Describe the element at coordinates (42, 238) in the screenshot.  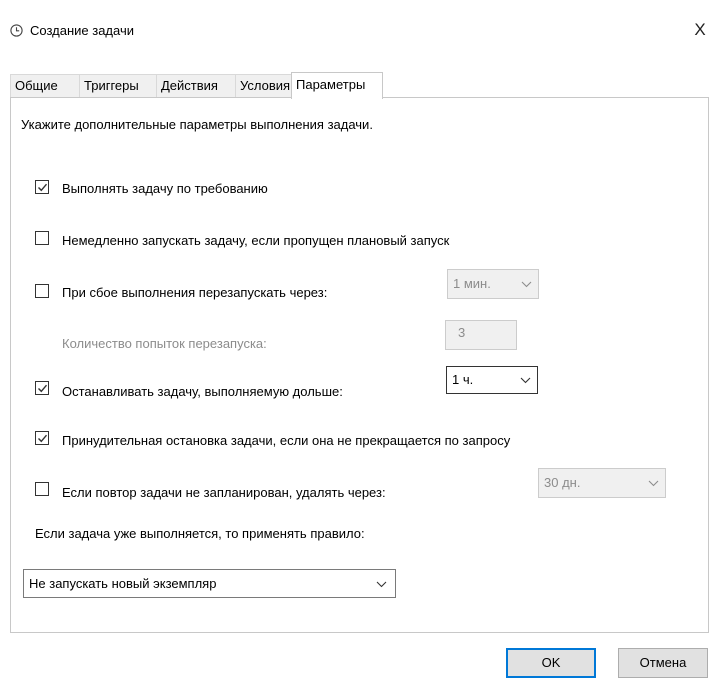
I see `run-missed-checkbox` at that location.